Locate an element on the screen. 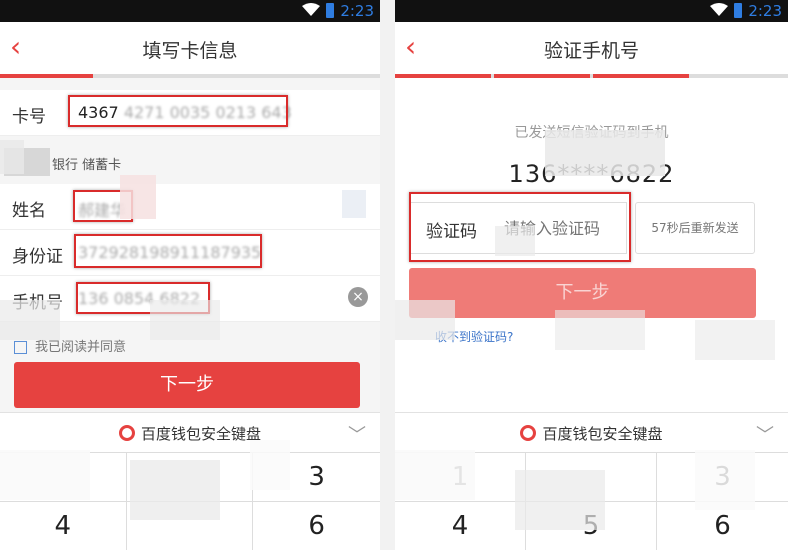  next-button: 下一步 is located at coordinates (187, 385).